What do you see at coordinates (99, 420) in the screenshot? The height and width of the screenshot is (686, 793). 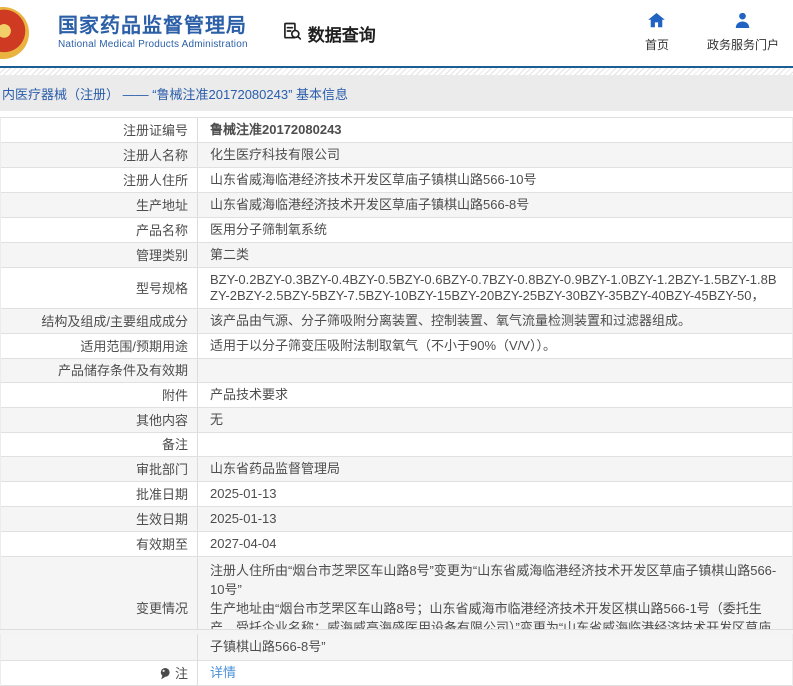 I see `row-label: 其他内容` at bounding box center [99, 420].